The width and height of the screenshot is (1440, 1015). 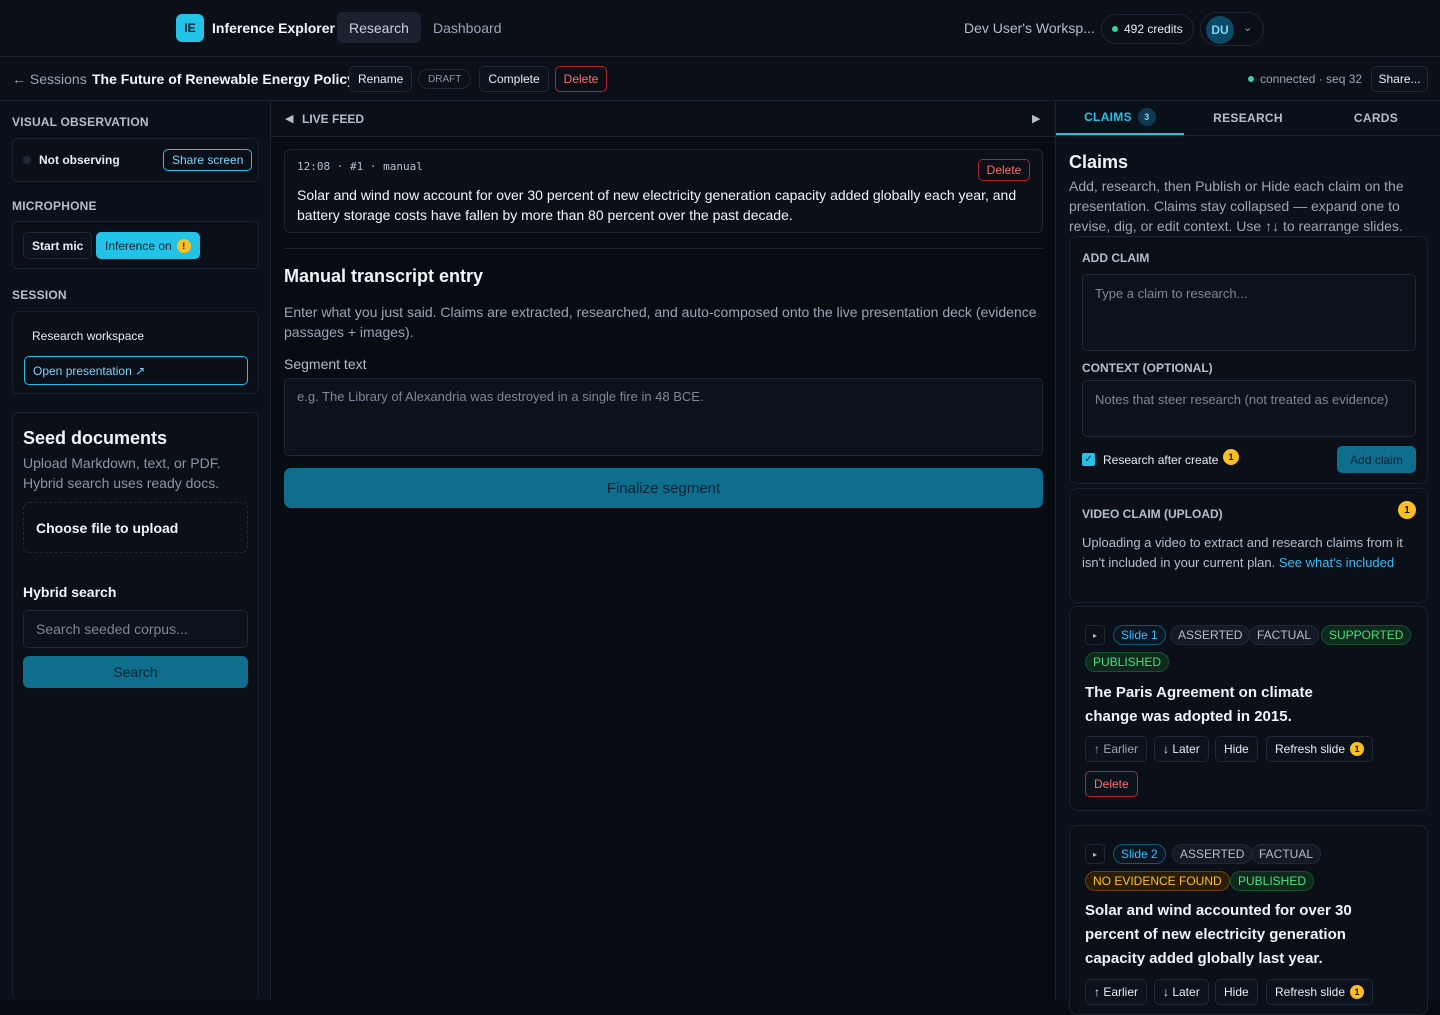 I want to click on claim-tag-published: PUBLISHED, so click(x=1272, y=881).